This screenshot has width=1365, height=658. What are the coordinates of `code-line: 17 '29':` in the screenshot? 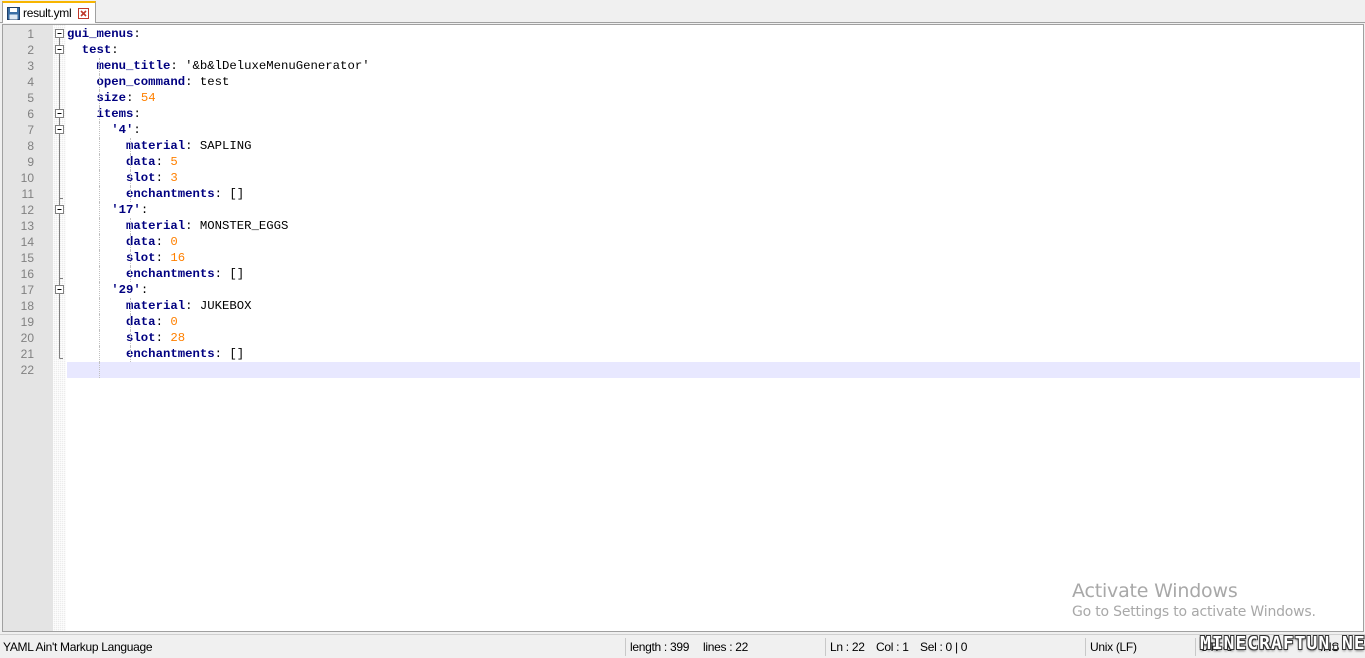 It's located at (683, 290).